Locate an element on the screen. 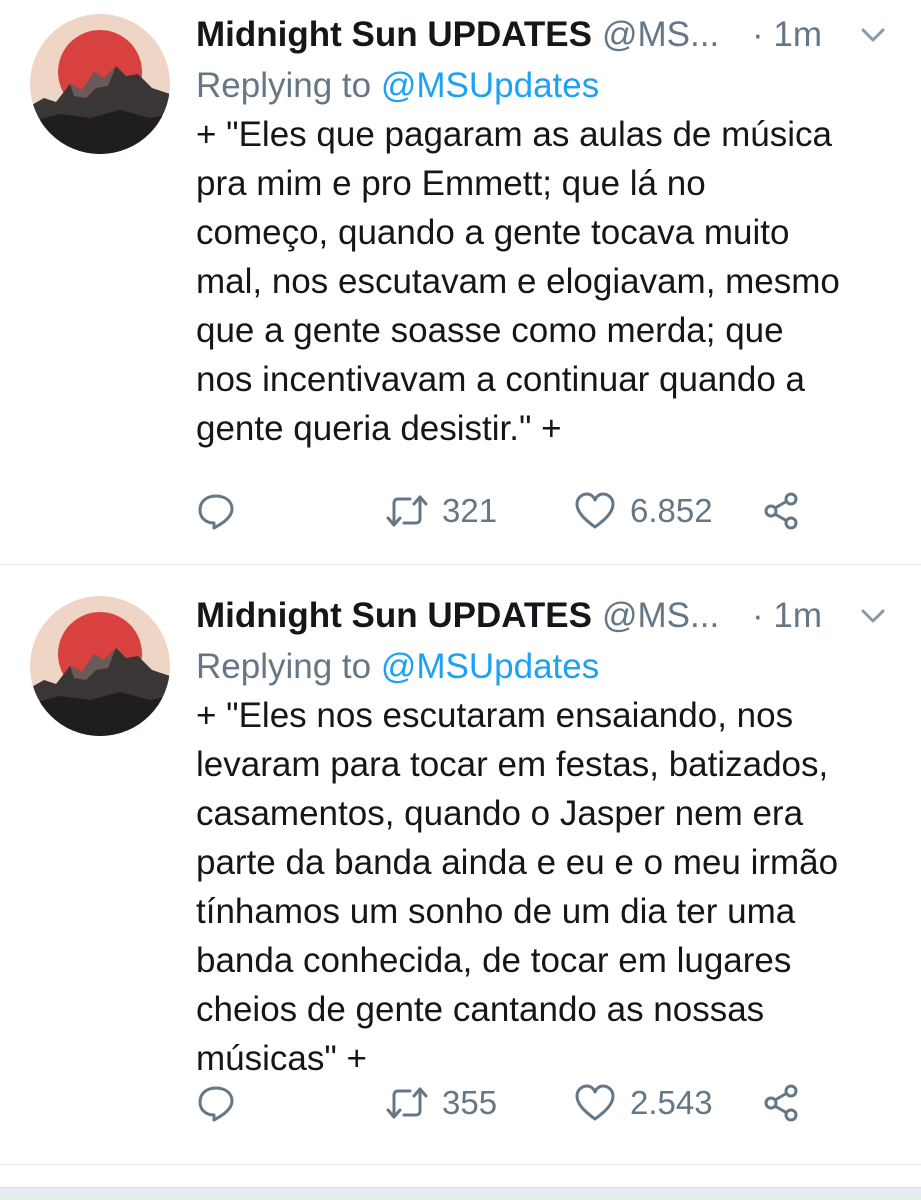 The width and height of the screenshot is (921, 1200). retweet-button: 355 is located at coordinates (441, 1103).